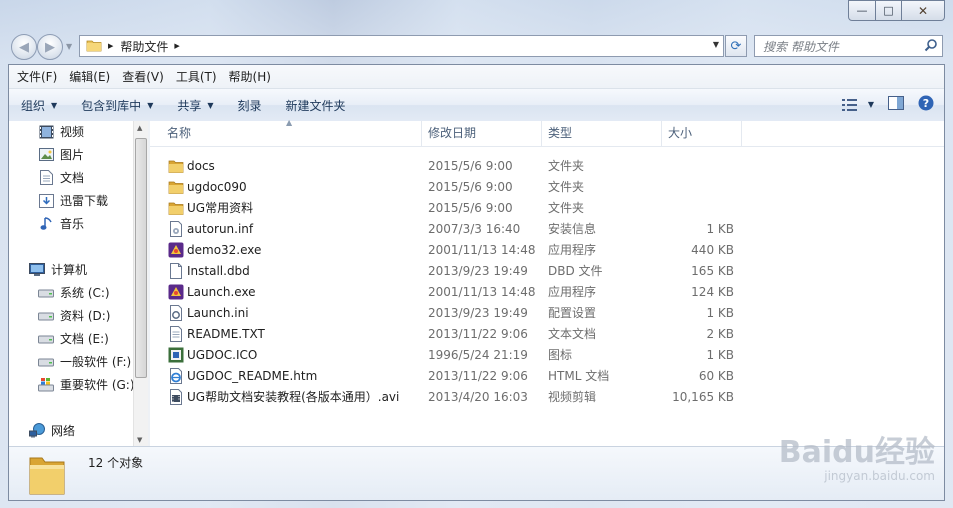  Describe the element at coordinates (680, 133) in the screenshot. I see `column-header-size: 大小` at that location.